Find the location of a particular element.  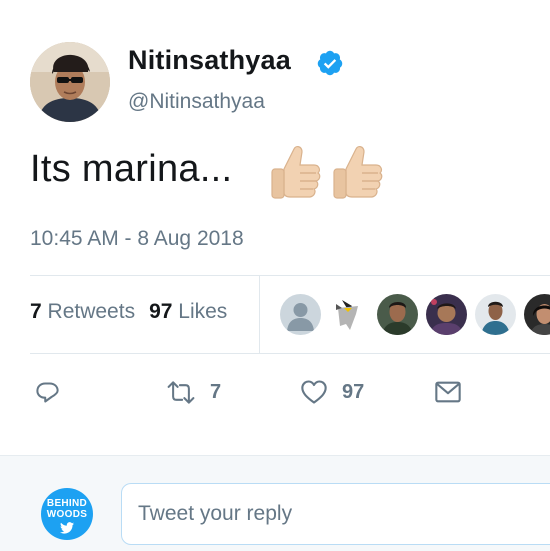

retweets-stat: 7 Retweets is located at coordinates (82, 311).